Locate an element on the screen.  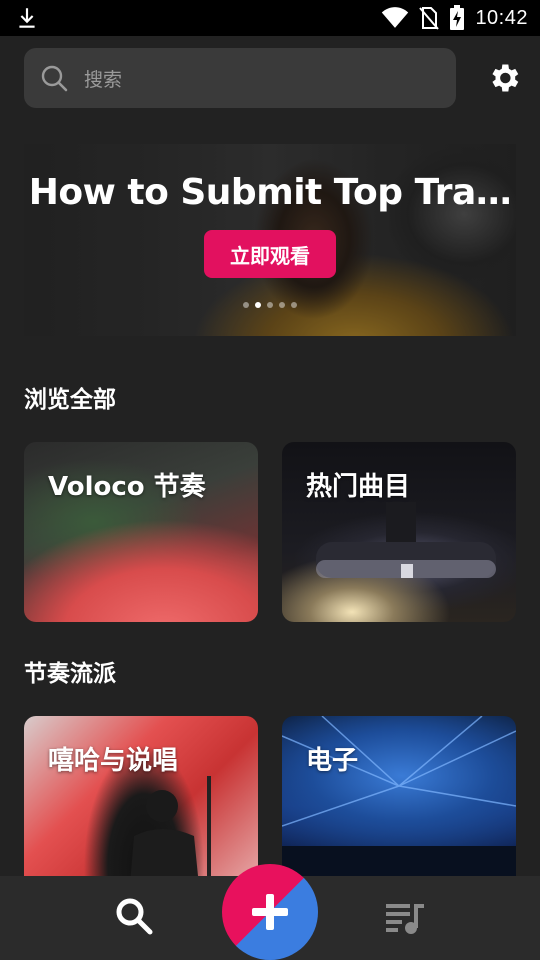
add-icon is located at coordinates (270, 912).